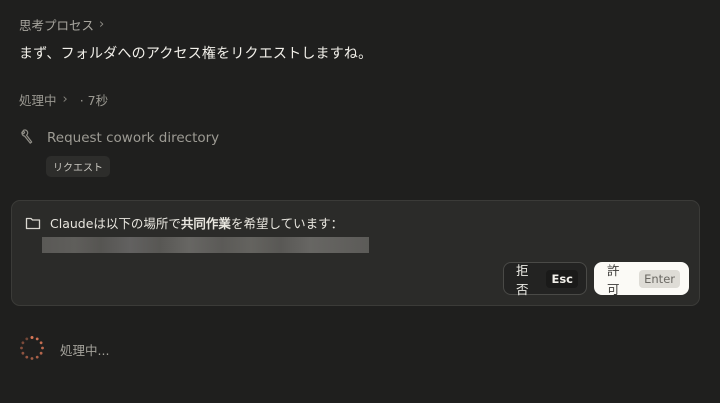  Describe the element at coordinates (196, 54) in the screenshot. I see `assistant-message: まず、フォルダへのアクセス権をリクエストしますね。` at that location.